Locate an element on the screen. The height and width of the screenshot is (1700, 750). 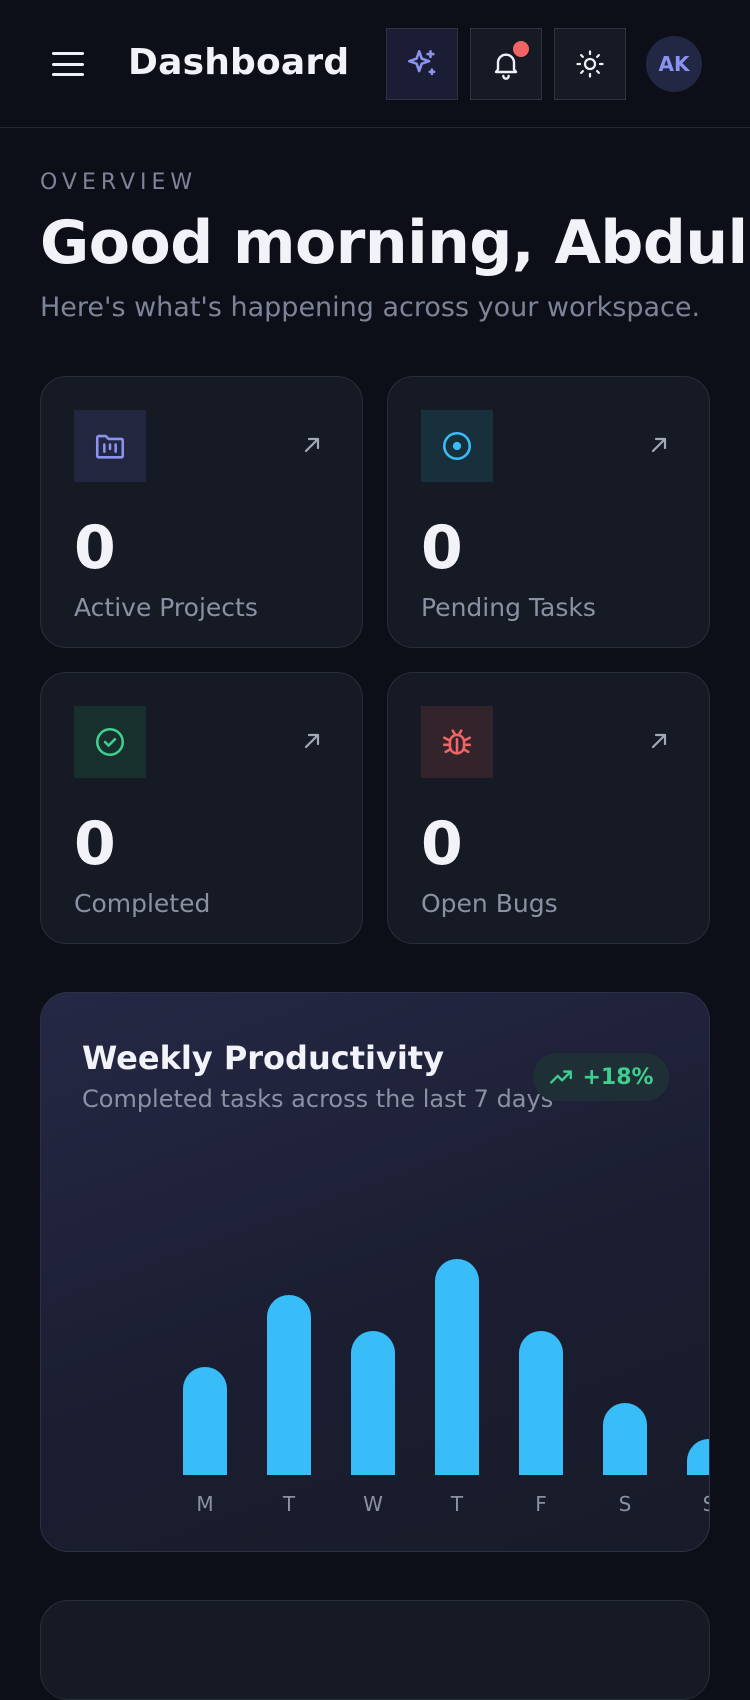
theme-toggle-button is located at coordinates (590, 64).